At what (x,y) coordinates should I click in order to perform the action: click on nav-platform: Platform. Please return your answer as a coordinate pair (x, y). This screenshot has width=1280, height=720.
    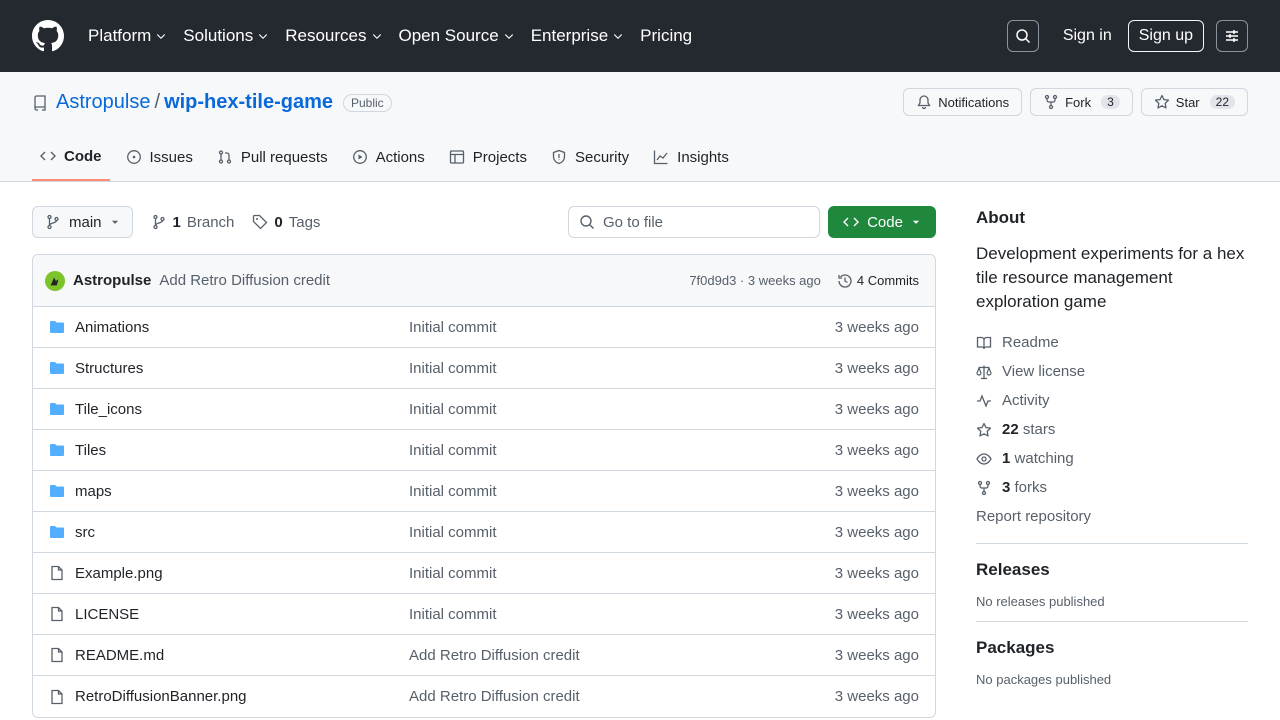
    Looking at the image, I should click on (127, 36).